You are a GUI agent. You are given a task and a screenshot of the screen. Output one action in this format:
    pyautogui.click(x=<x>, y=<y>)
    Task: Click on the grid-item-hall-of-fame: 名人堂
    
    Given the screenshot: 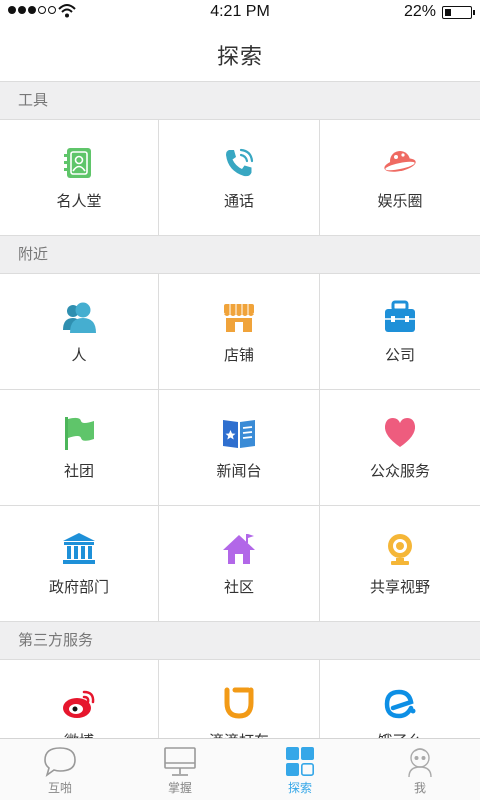 What is the action you would take?
    pyautogui.click(x=79, y=178)
    